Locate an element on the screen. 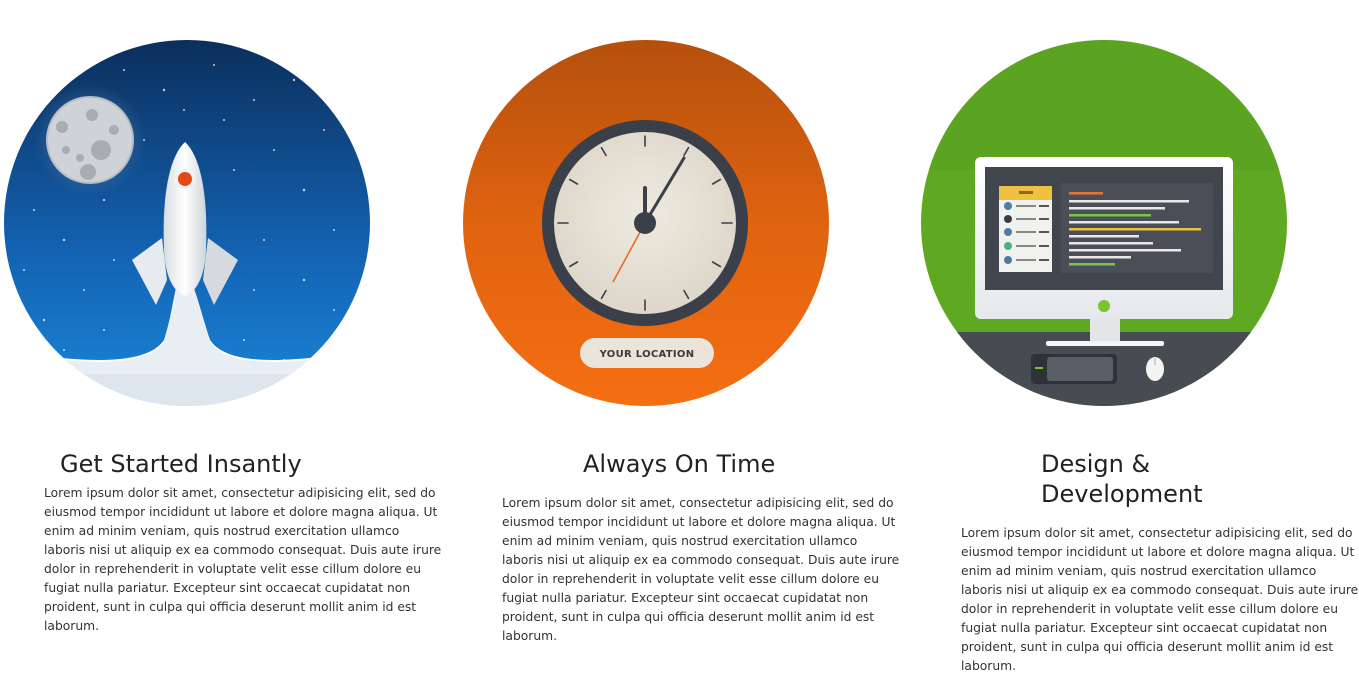 The height and width of the screenshot is (681, 1359). desktop-illustration is located at coordinates (1104, 223).